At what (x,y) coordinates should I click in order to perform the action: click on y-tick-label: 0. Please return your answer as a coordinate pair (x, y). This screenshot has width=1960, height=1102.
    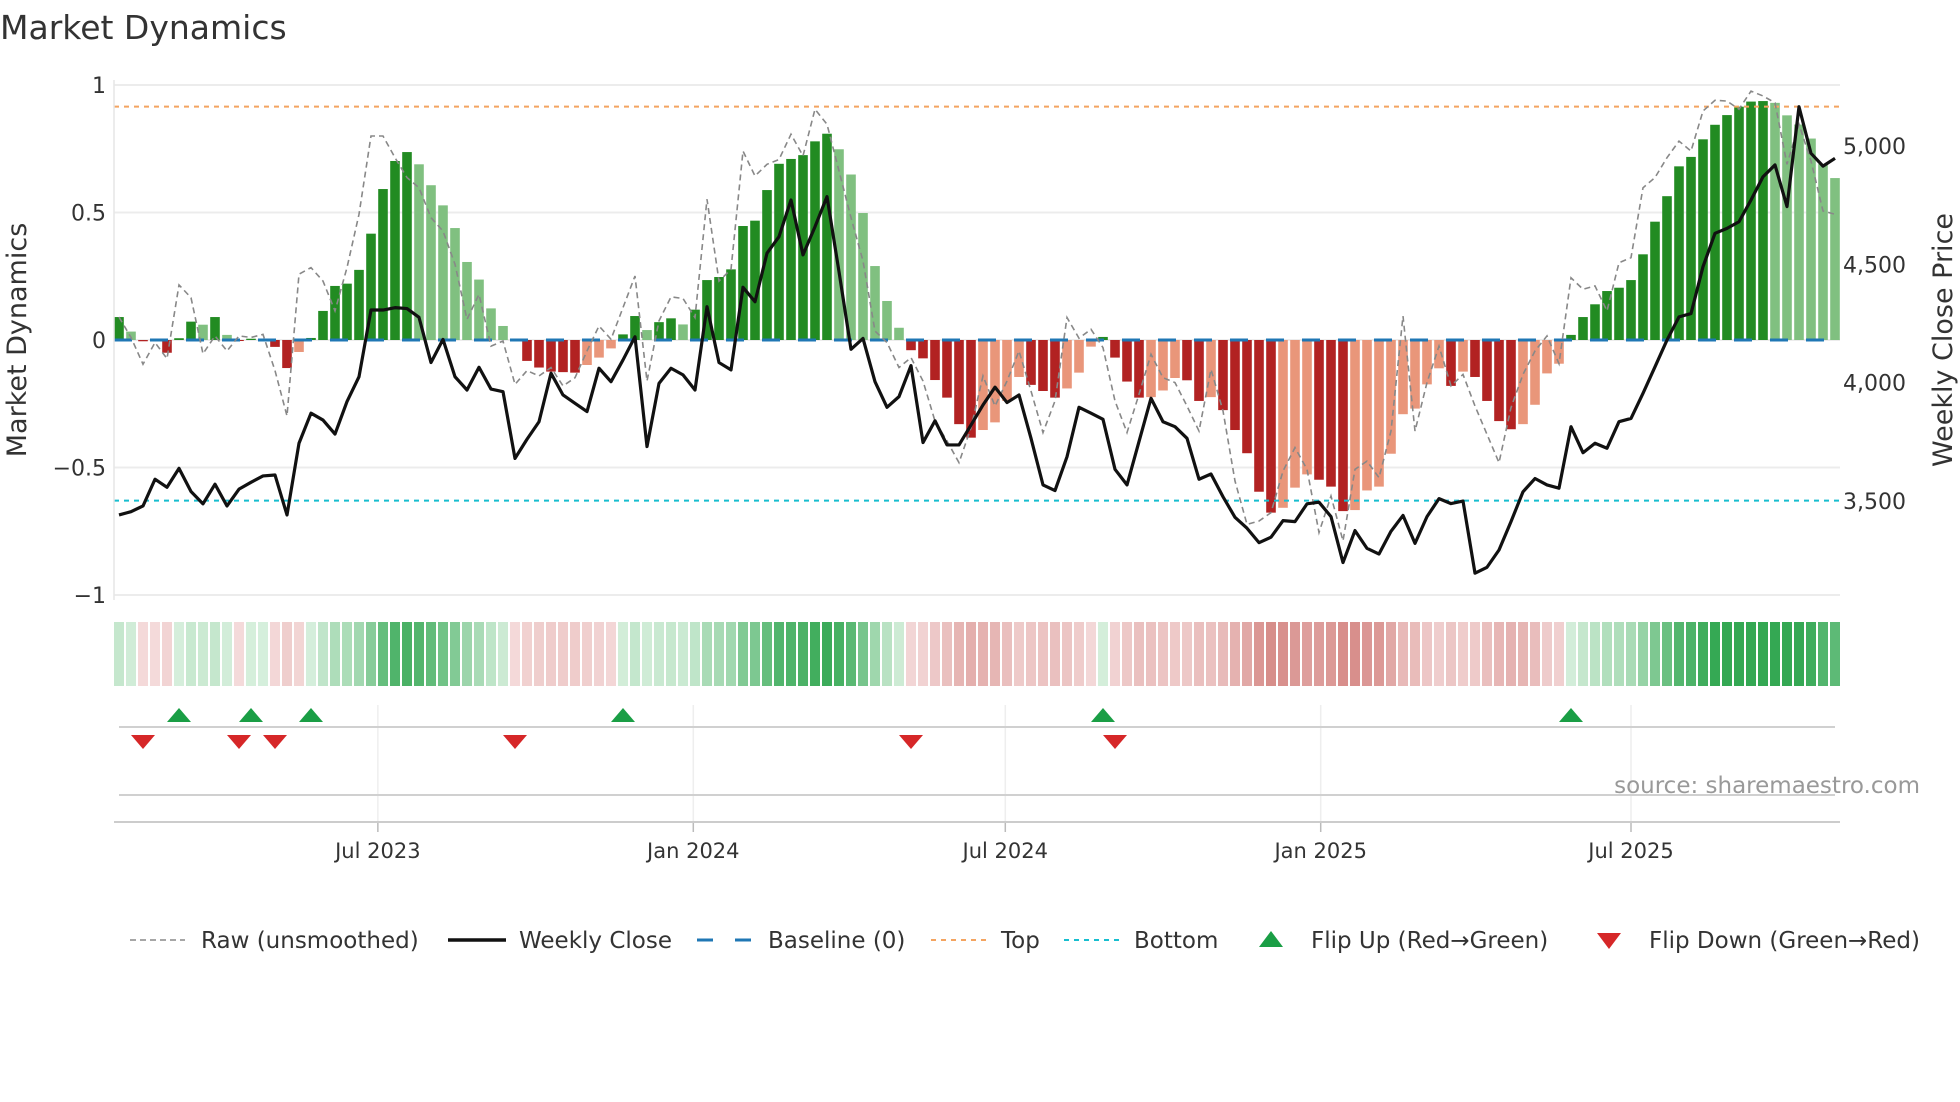
    Looking at the image, I should click on (99, 341).